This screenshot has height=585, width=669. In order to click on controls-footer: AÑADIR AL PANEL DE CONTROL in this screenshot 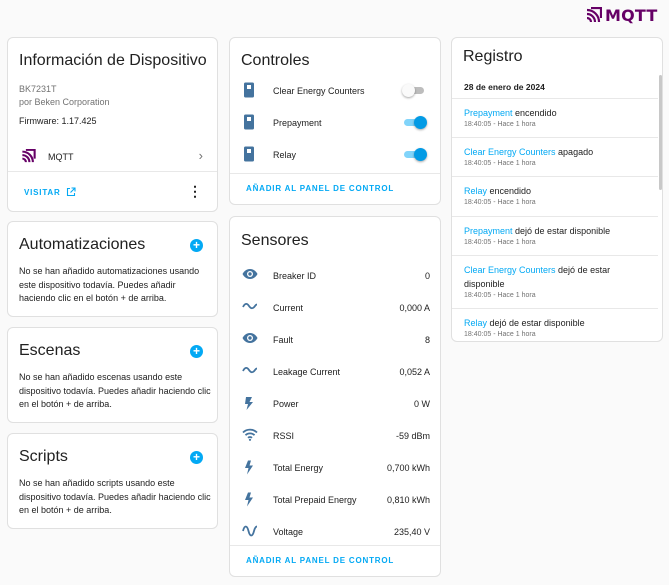, I will do `click(335, 188)`.